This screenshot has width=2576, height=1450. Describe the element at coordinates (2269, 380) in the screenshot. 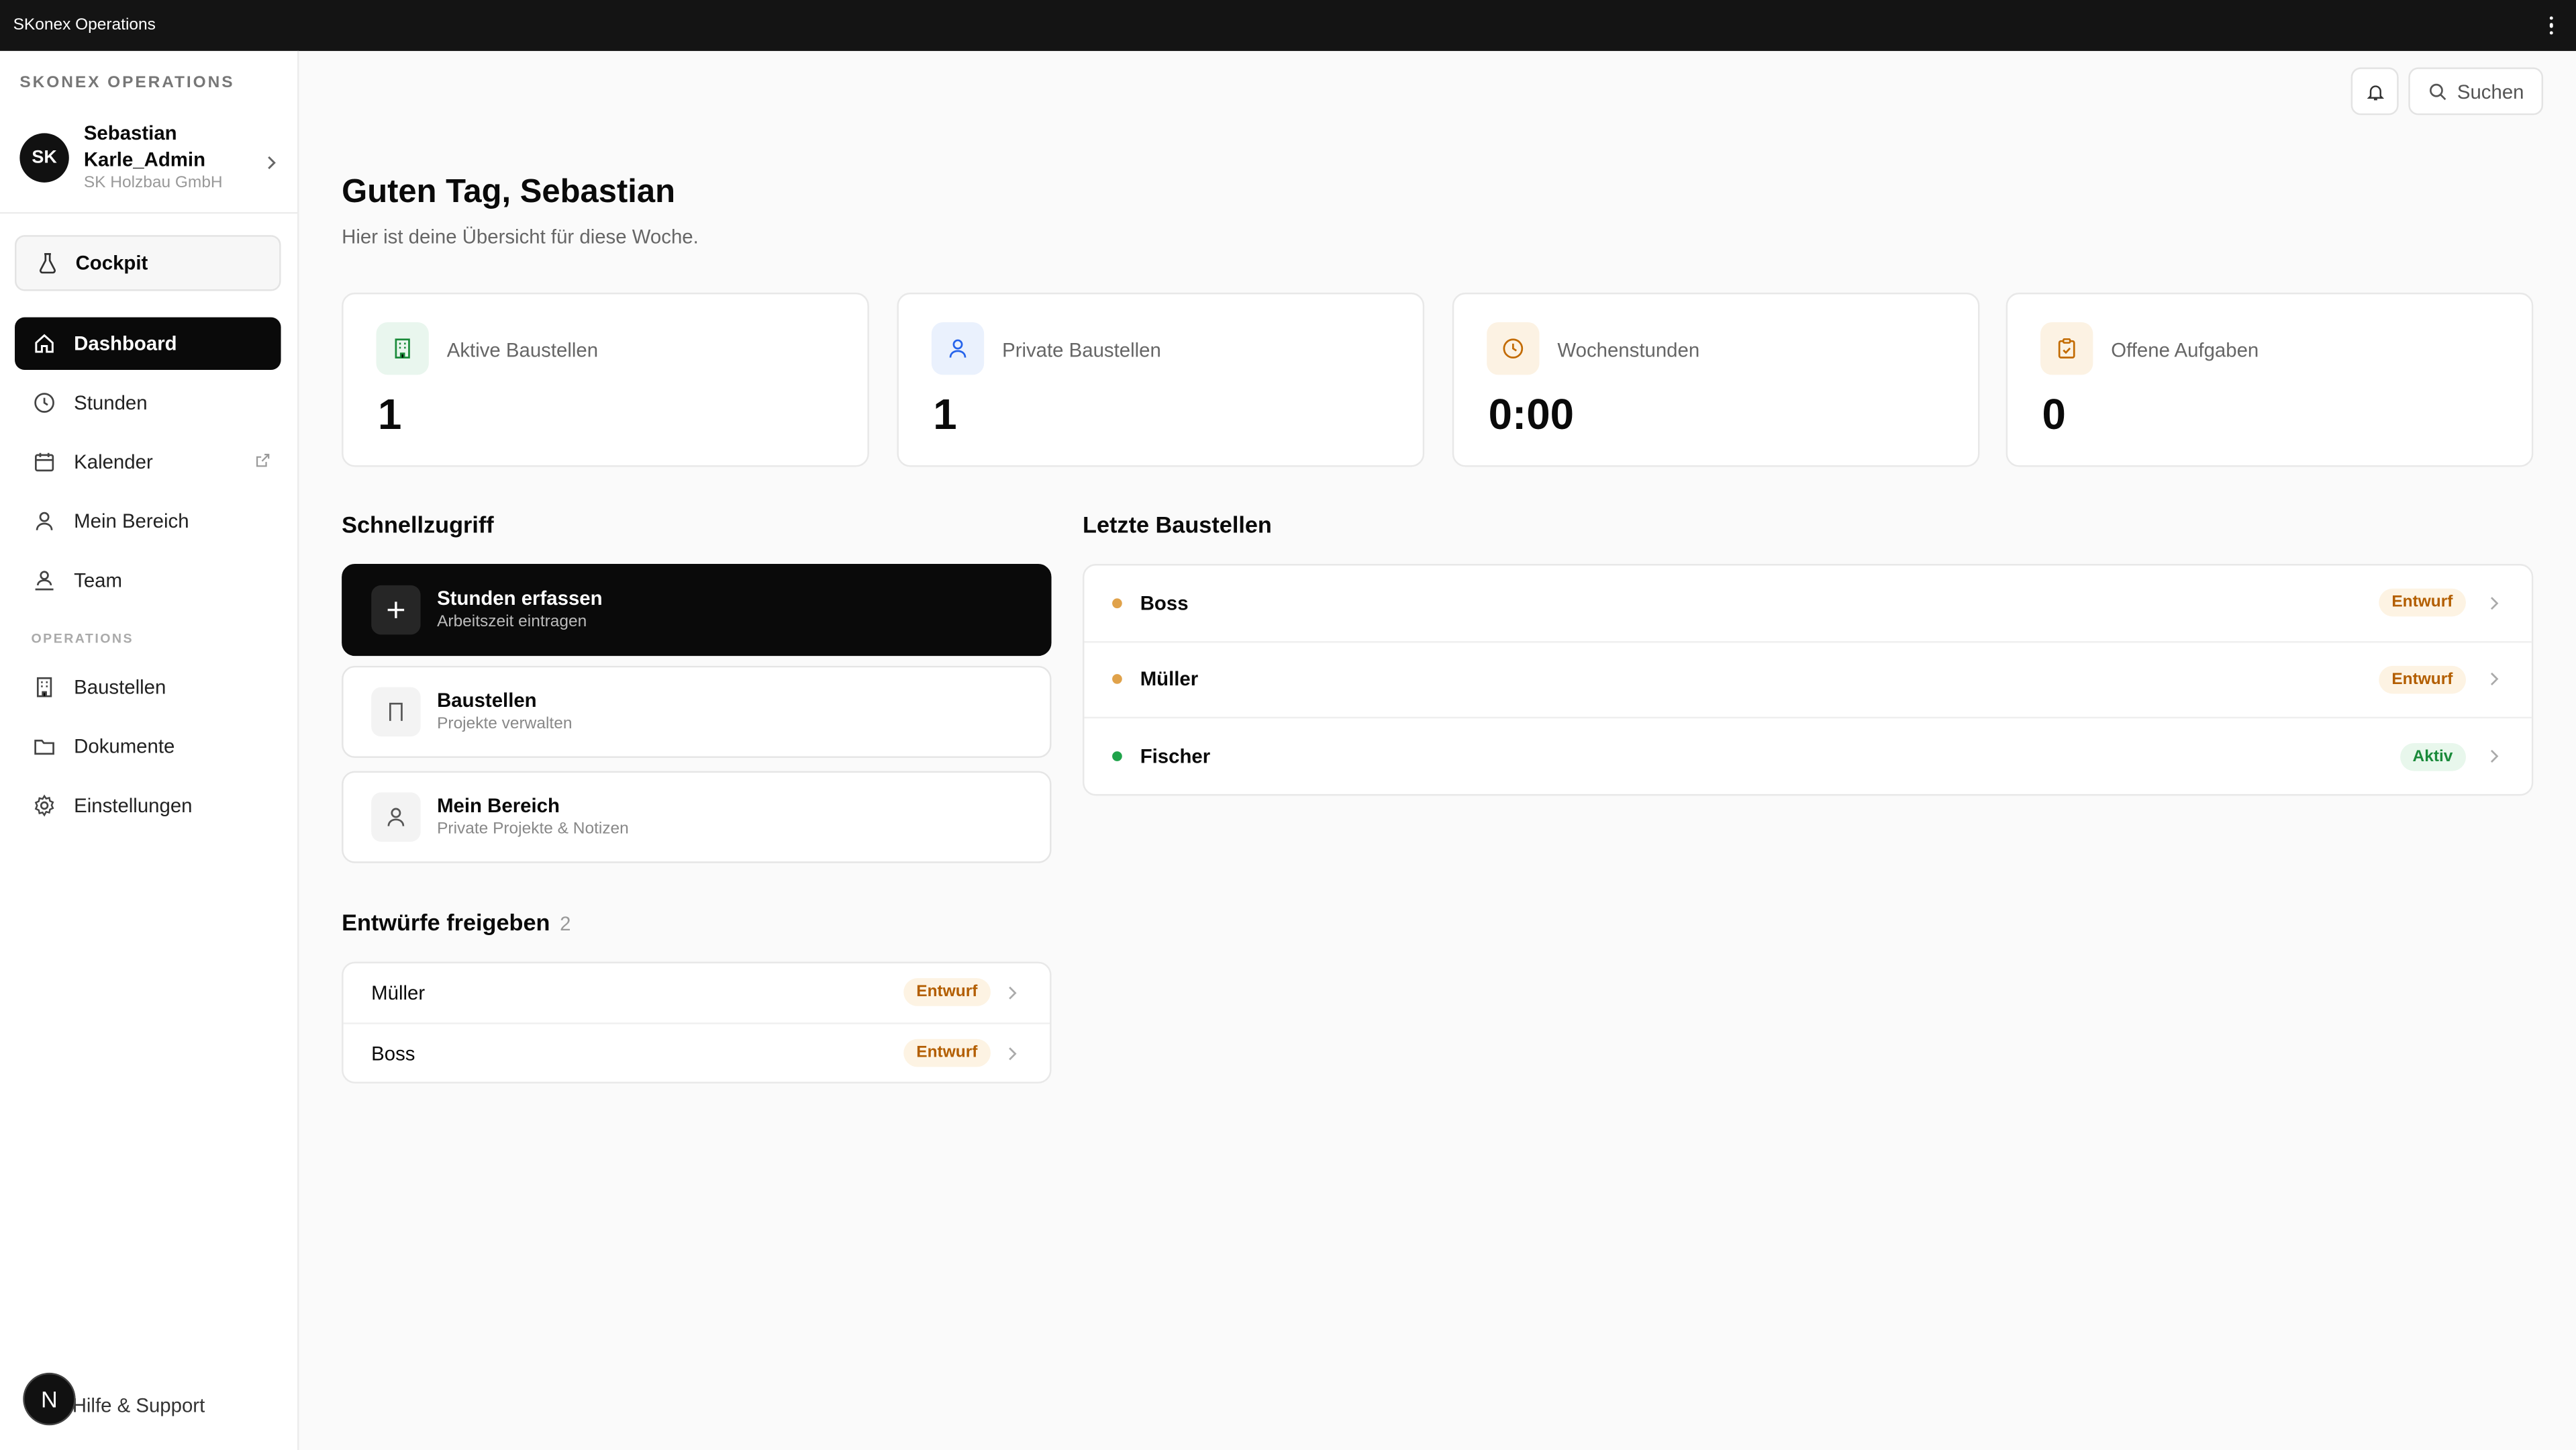

I see `stat-card-offene-aufgaben: Offene Aufgaben 0` at that location.